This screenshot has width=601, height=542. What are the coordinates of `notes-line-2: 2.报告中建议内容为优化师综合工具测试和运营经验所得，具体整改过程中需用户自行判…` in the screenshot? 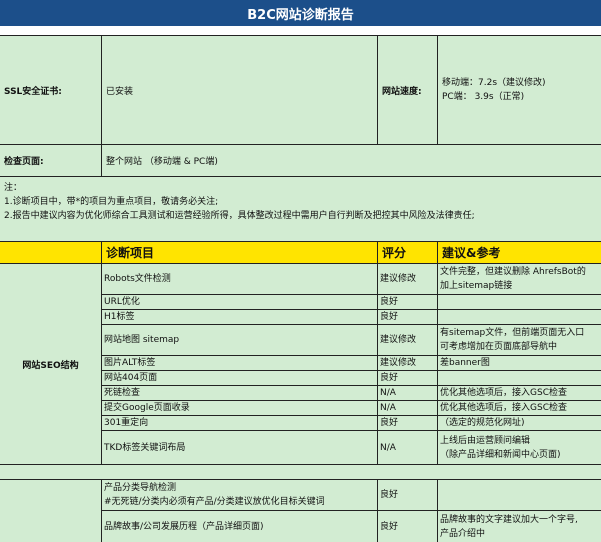 It's located at (239, 216).